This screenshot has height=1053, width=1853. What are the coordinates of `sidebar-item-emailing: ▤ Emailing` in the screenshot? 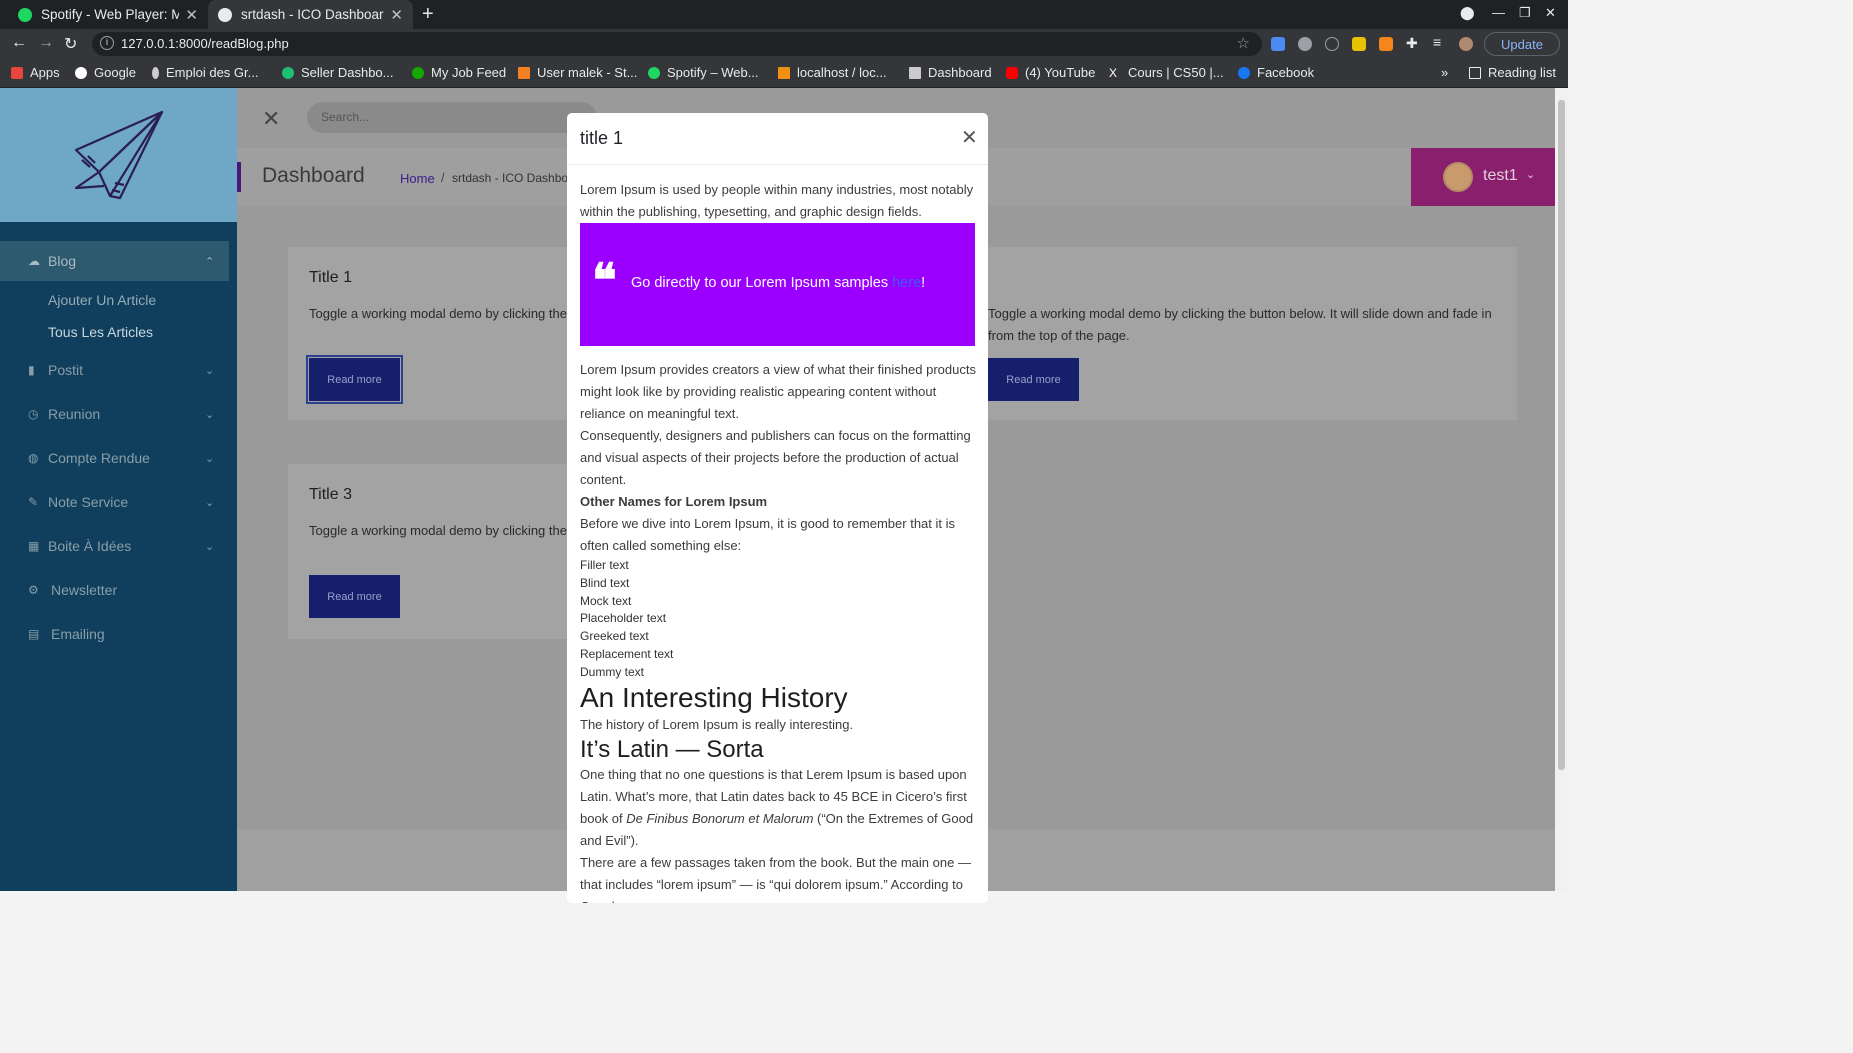 It's located at (118, 634).